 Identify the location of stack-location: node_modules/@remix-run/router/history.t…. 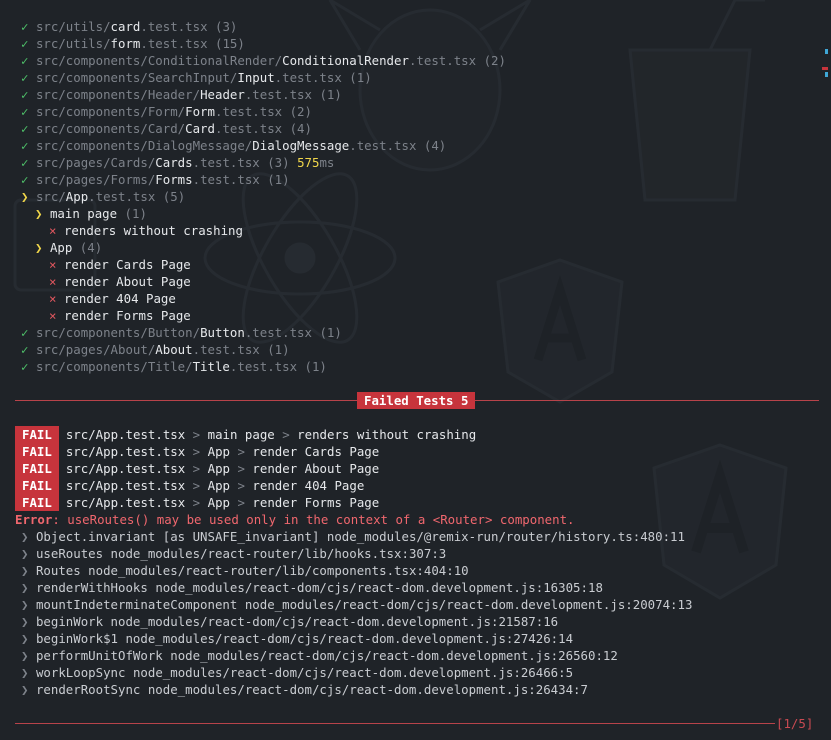
(505, 536).